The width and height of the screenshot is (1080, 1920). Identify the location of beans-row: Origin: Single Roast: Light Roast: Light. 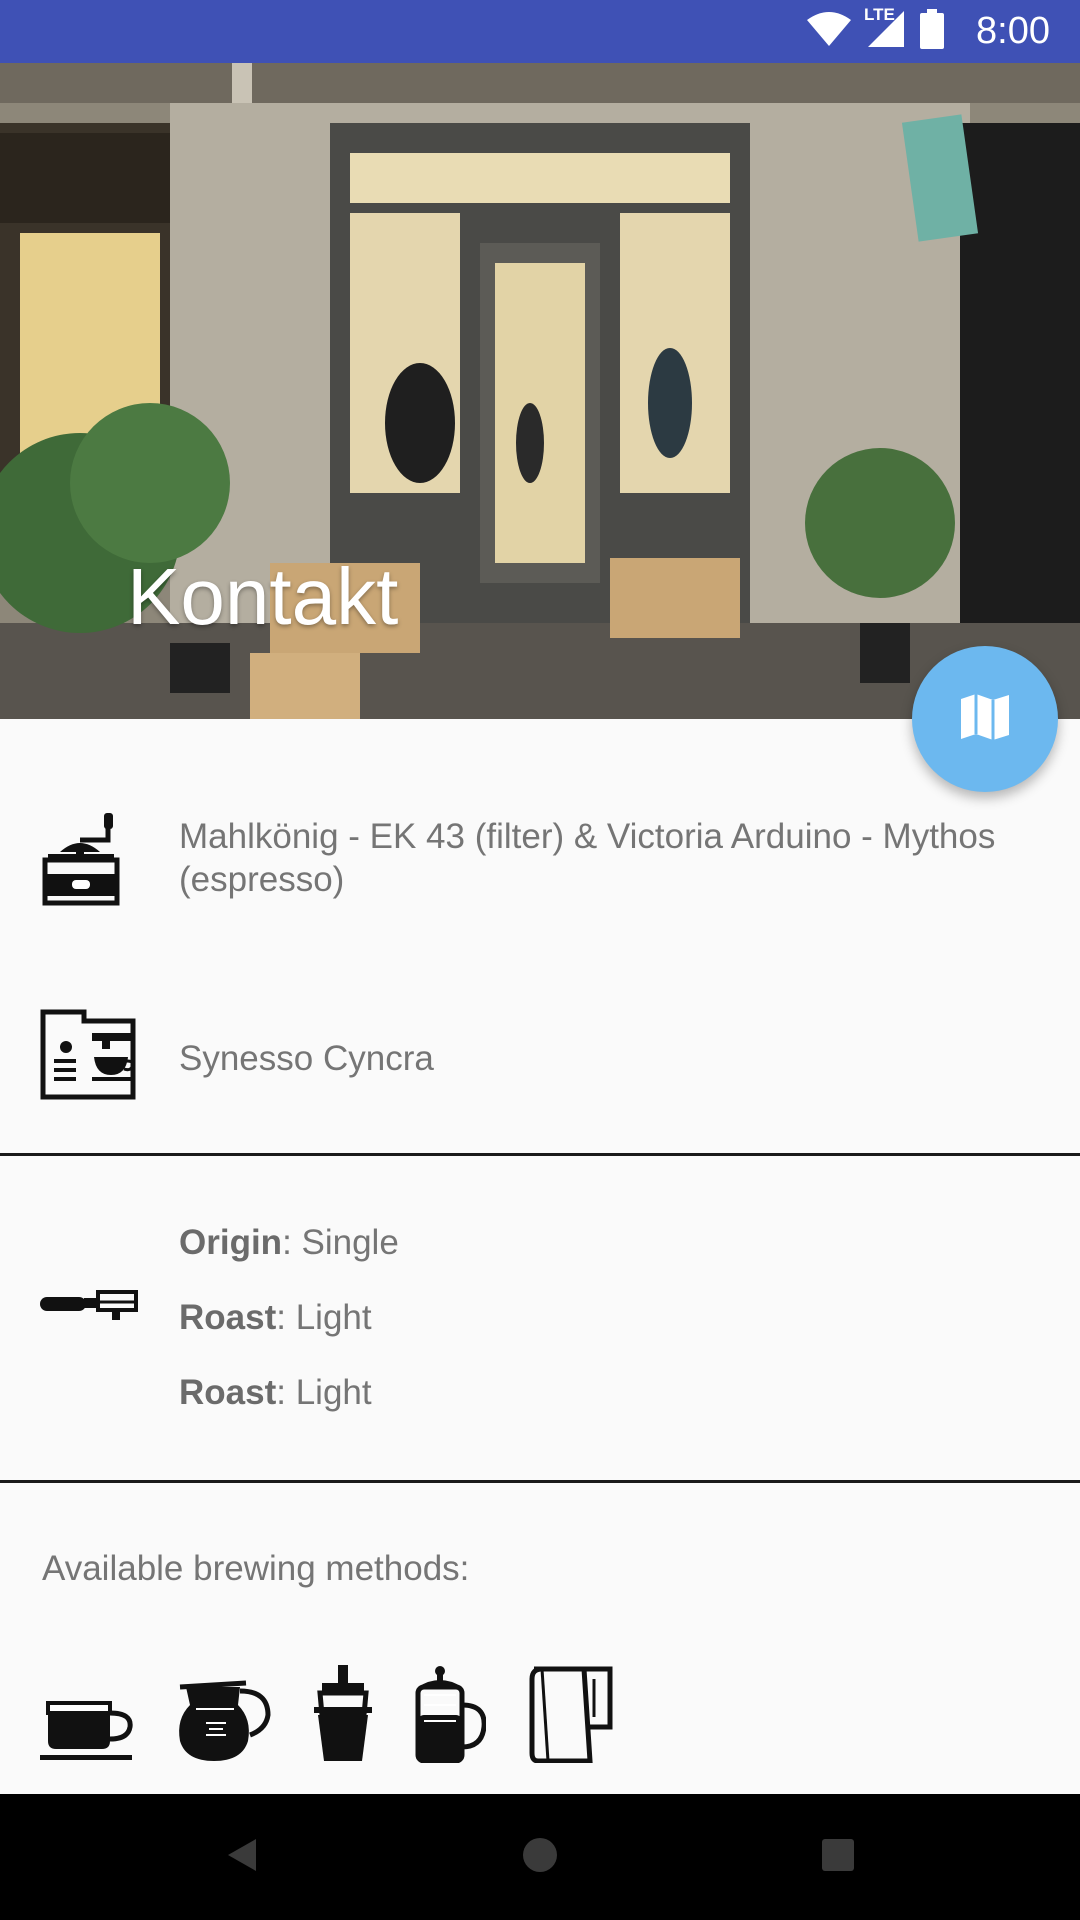
(540, 1315).